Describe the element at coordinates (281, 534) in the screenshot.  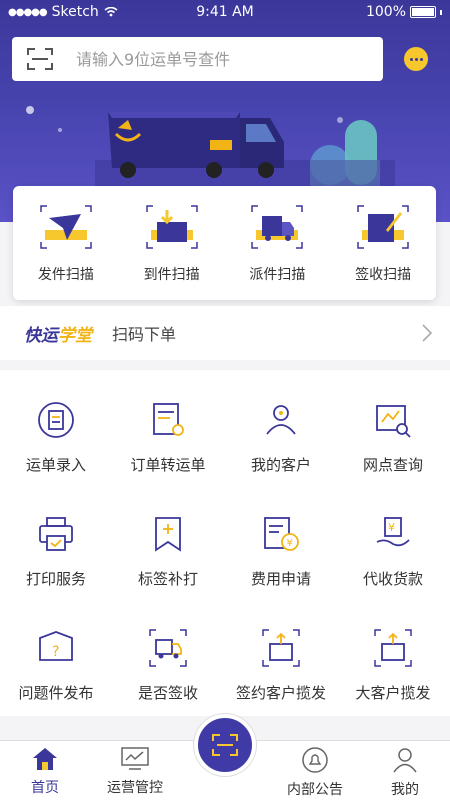
I see `fee-request-icon: ¥` at that location.